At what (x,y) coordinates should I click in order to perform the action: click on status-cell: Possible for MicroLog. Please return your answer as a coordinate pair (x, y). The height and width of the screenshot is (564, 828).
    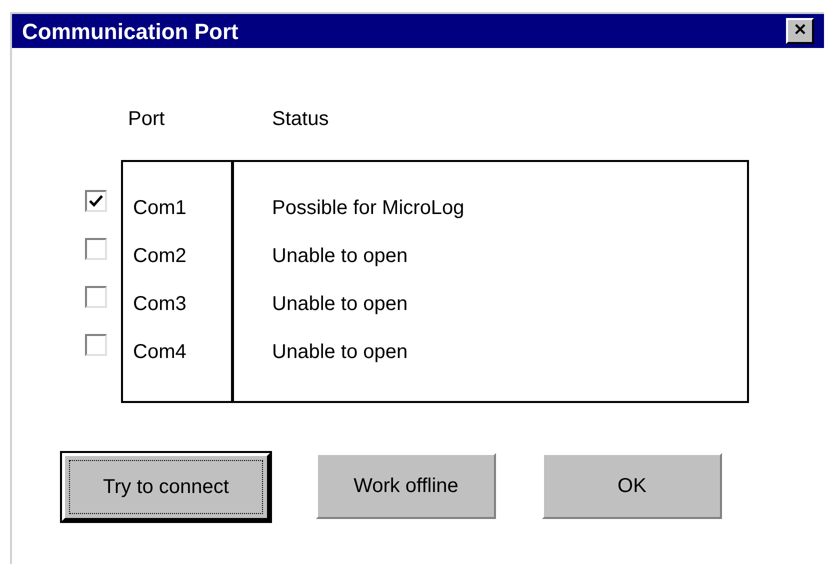
    Looking at the image, I should click on (368, 208).